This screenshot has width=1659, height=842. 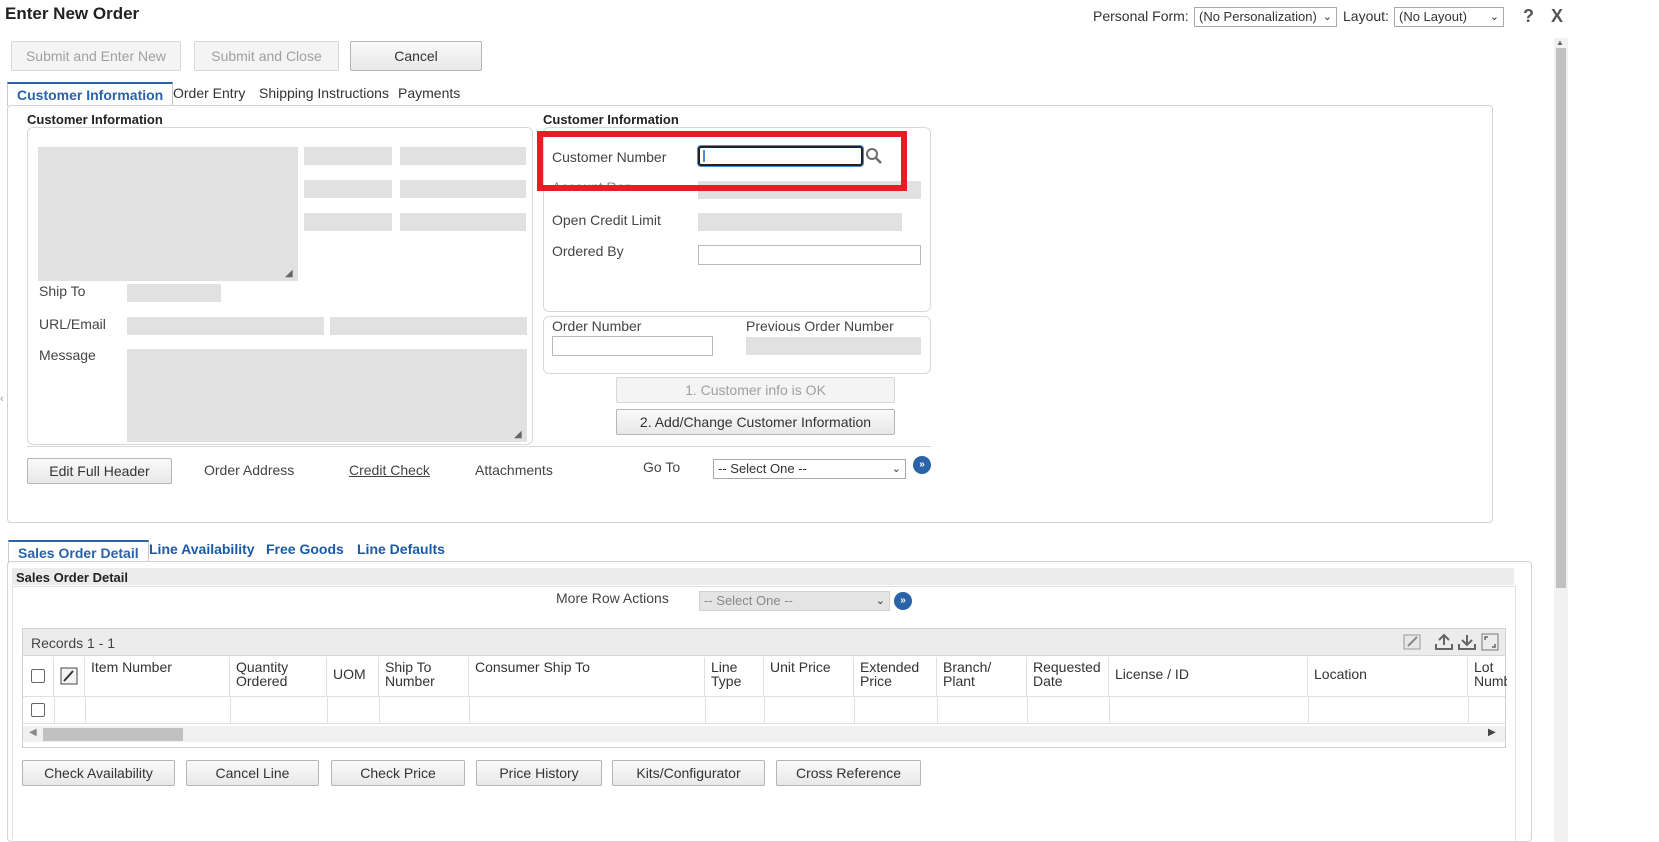 What do you see at coordinates (734, 676) in the screenshot?
I see `column-header: Line Type` at bounding box center [734, 676].